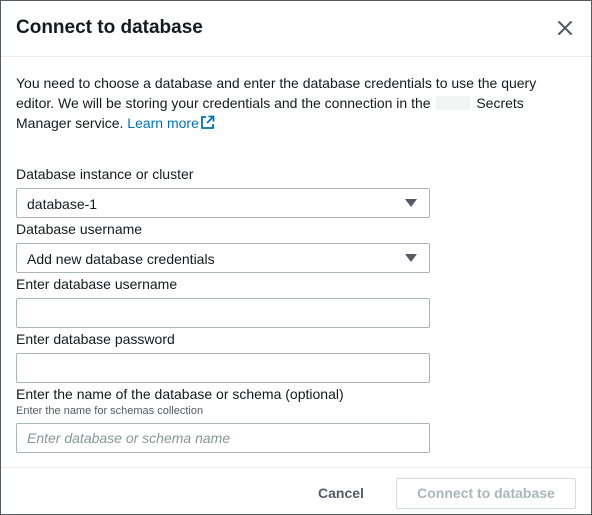 The height and width of the screenshot is (515, 592). What do you see at coordinates (97, 284) in the screenshot?
I see `username-label: Enter database username` at bounding box center [97, 284].